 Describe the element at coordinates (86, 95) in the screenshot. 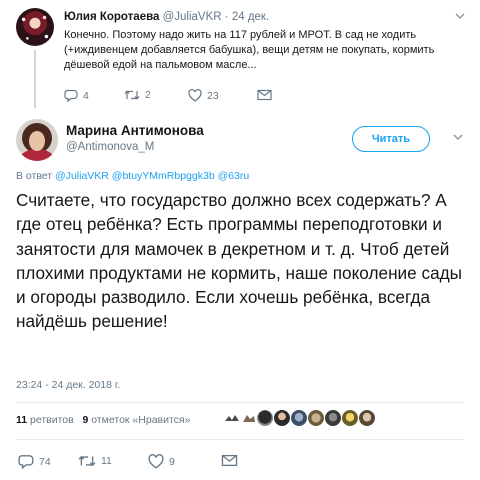

I see `parent-reply-count: 4` at that location.